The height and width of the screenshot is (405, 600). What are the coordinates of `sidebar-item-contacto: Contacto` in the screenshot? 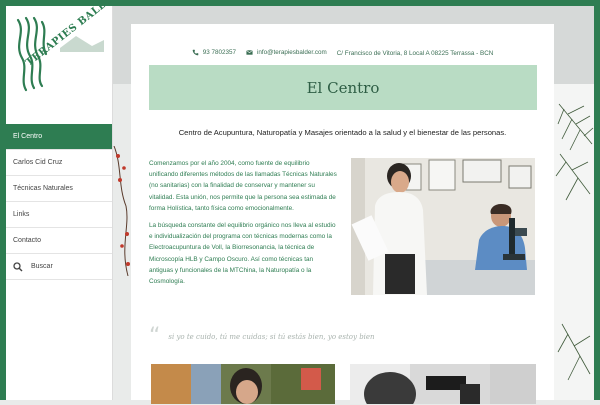 It's located at (59, 241).